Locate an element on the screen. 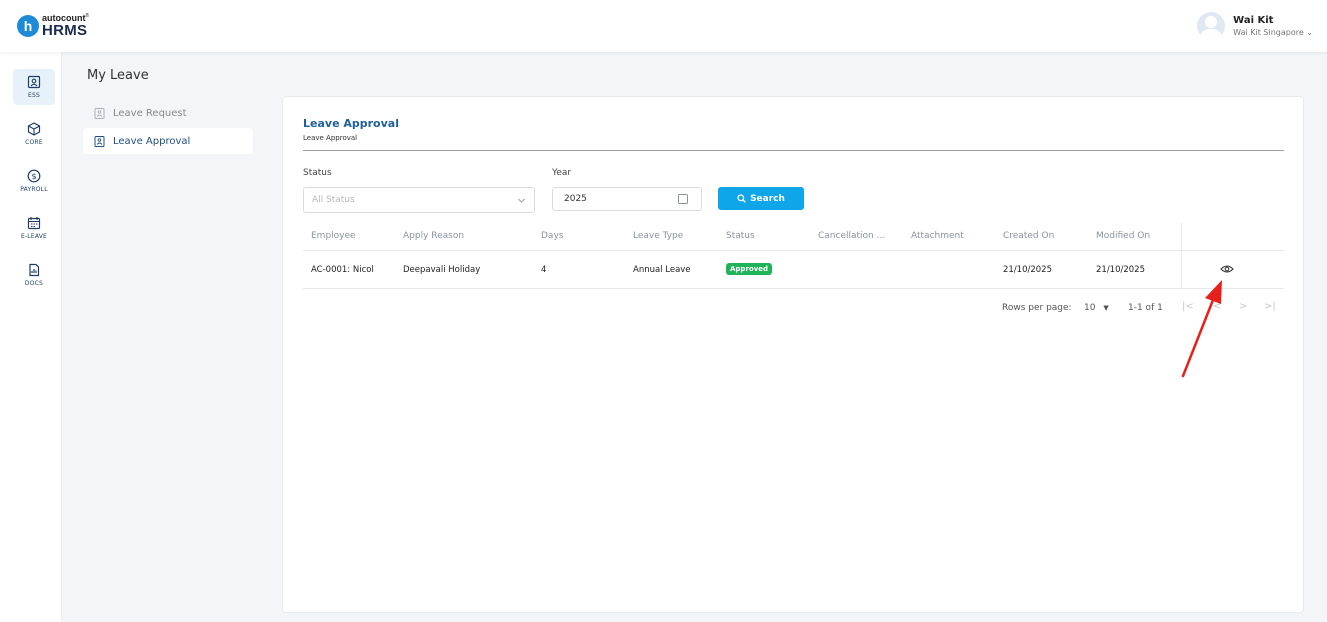 The height and width of the screenshot is (622, 1327). avatar is located at coordinates (1211, 26).